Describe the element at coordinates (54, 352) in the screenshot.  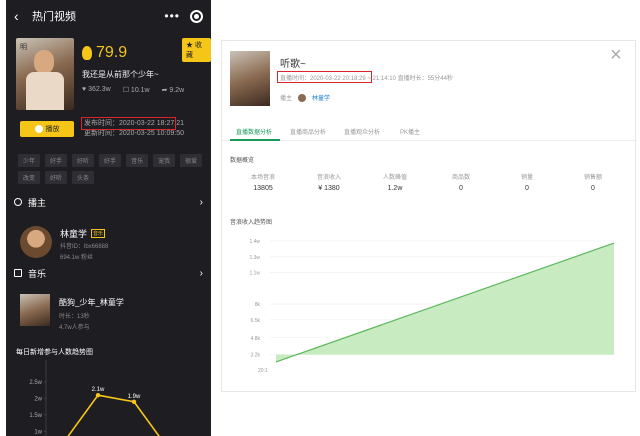
I see `trend-chart-title: 每日新增参与人数趋势图` at that location.